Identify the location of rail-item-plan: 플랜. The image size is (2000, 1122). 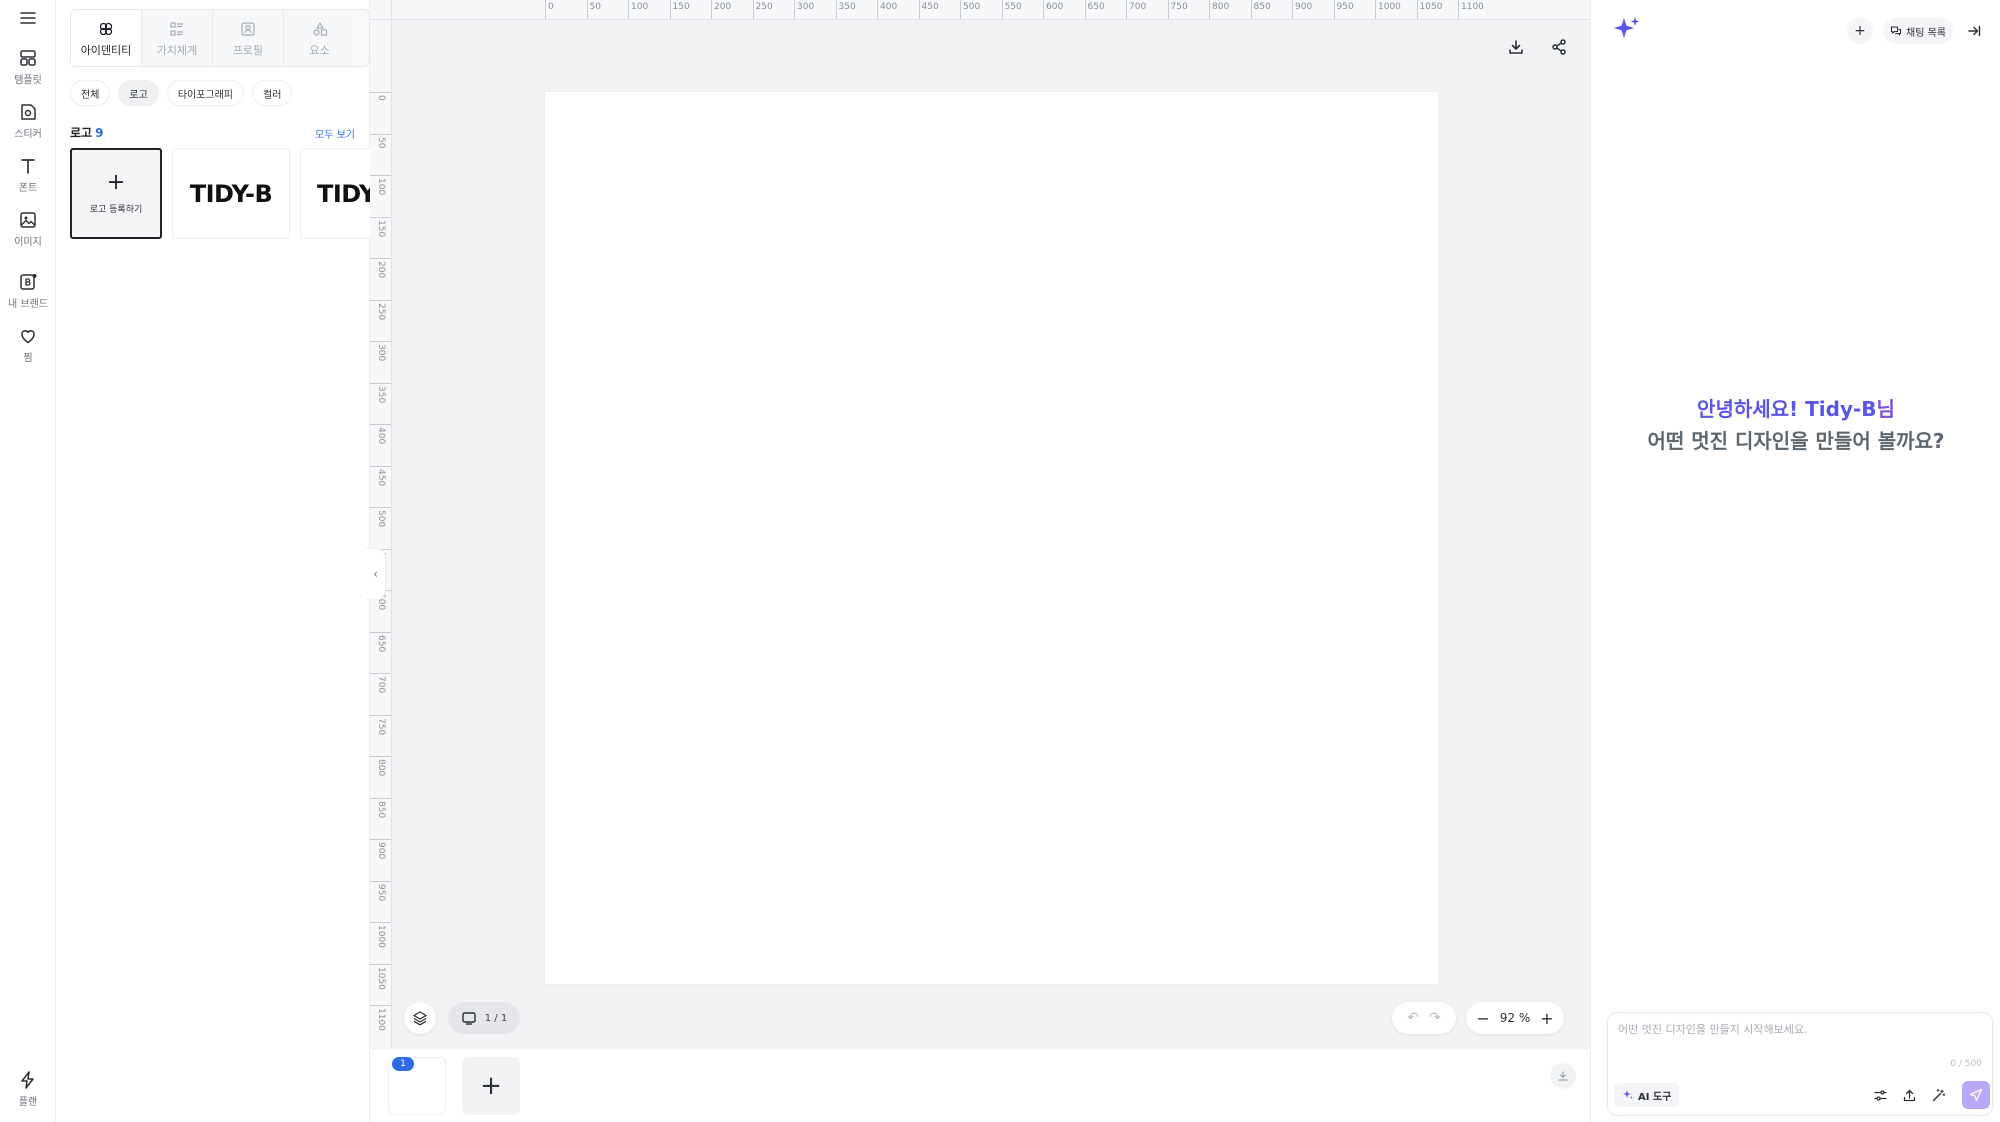
(28, 1089).